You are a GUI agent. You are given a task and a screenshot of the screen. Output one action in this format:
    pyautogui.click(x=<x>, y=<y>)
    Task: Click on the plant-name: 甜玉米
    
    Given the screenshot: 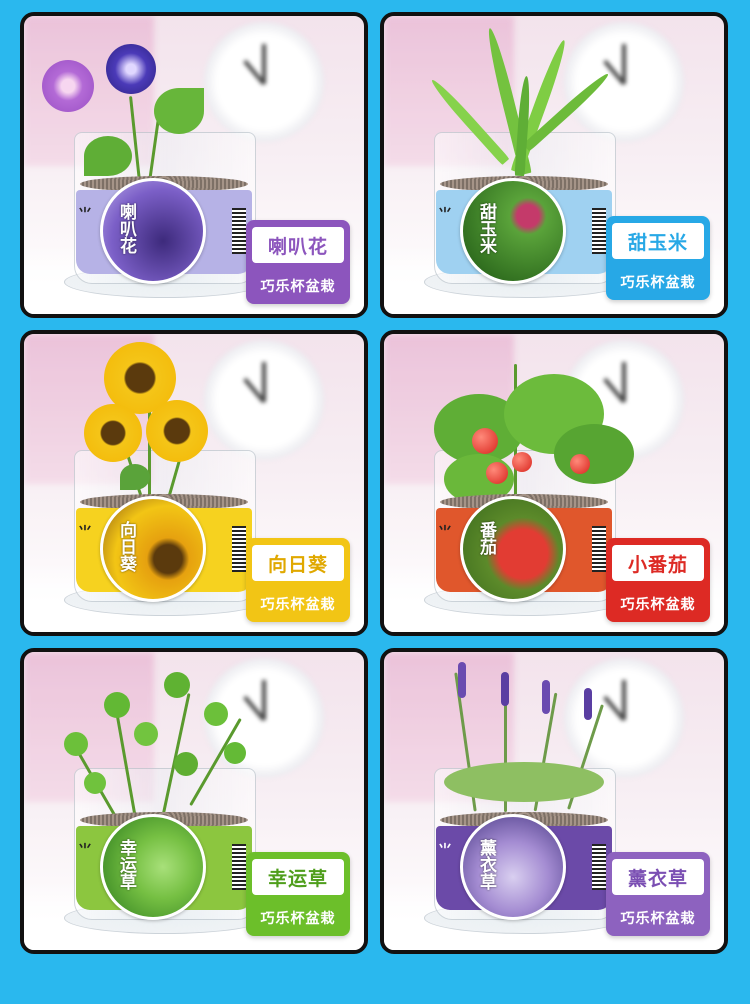 What is the action you would take?
    pyautogui.click(x=658, y=241)
    